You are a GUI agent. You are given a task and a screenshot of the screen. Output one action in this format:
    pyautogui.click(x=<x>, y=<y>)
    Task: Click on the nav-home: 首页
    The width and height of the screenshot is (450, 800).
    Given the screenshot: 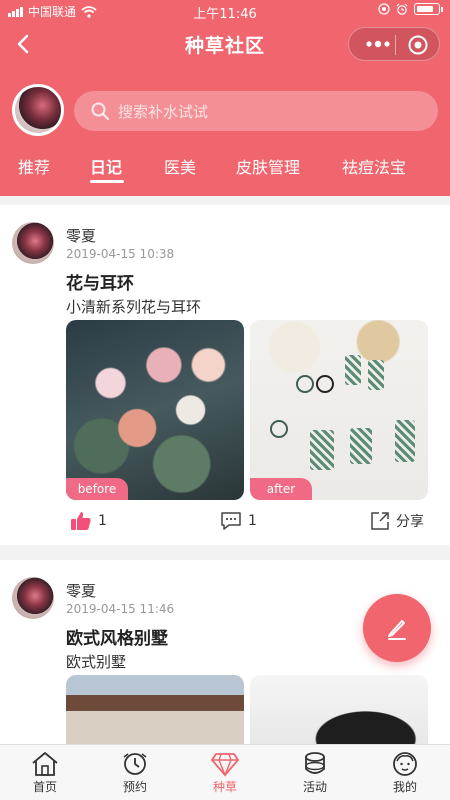 What is the action you would take?
    pyautogui.click(x=45, y=774)
    